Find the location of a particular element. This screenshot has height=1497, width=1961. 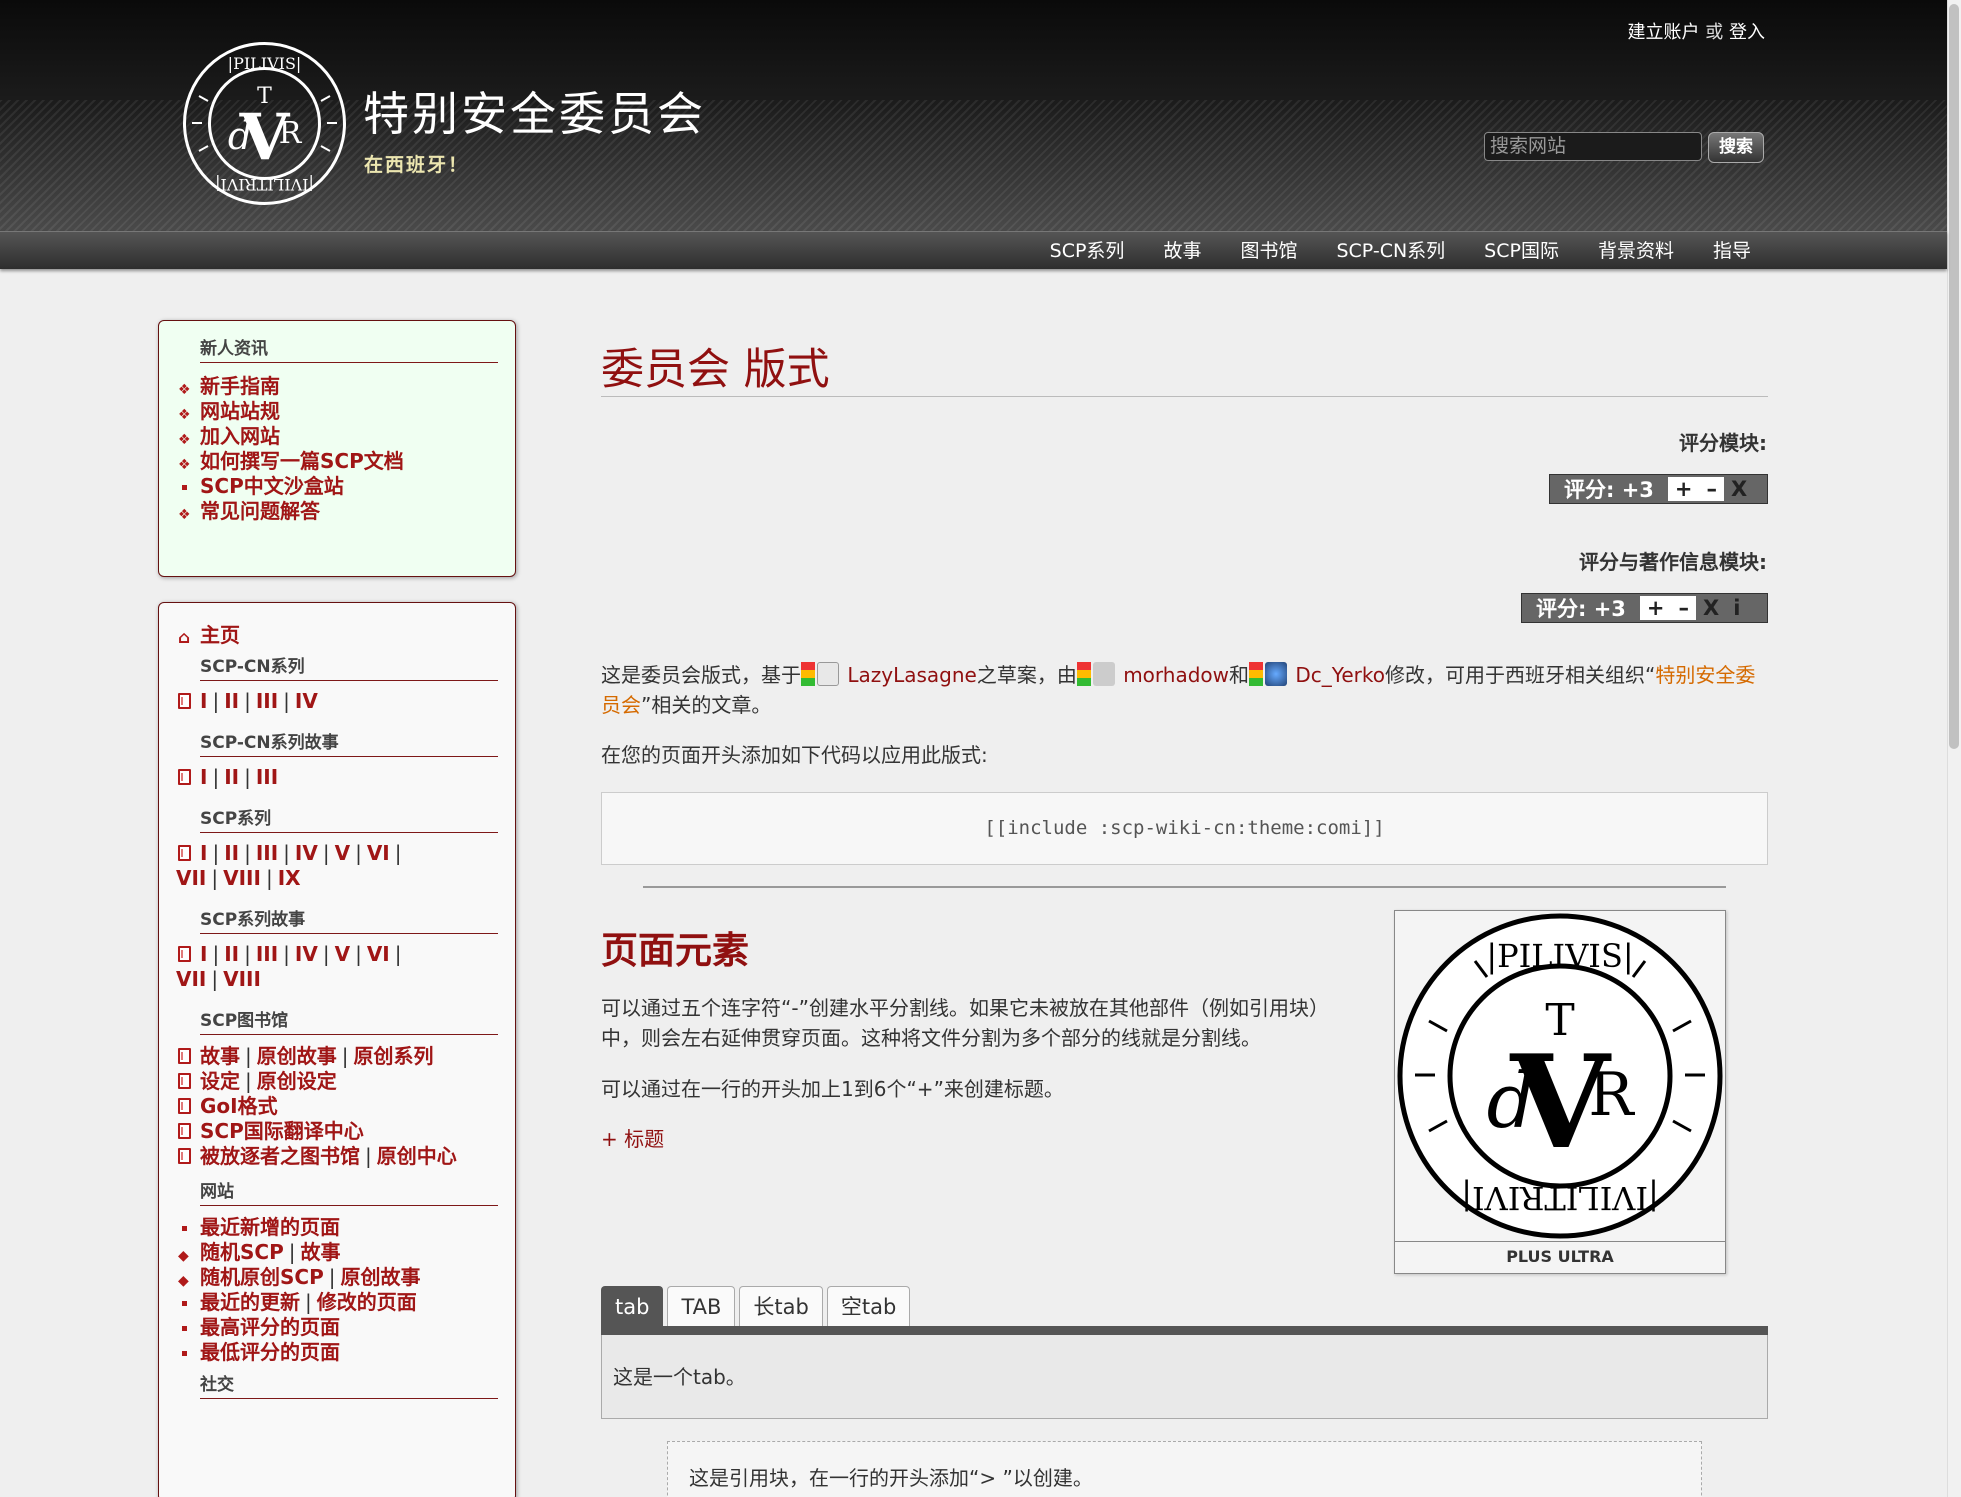

link-tales-1: I is located at coordinates (203, 954).